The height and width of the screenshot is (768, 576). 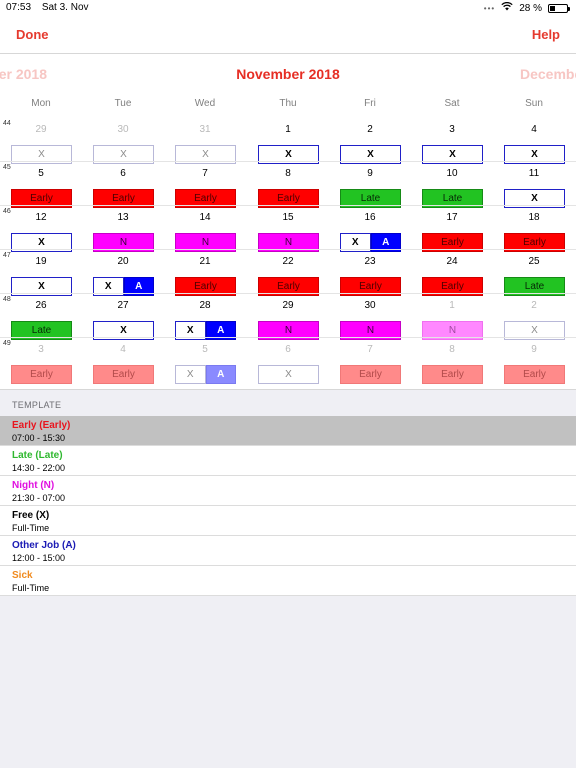 What do you see at coordinates (552, 8) in the screenshot?
I see `battery-fill` at bounding box center [552, 8].